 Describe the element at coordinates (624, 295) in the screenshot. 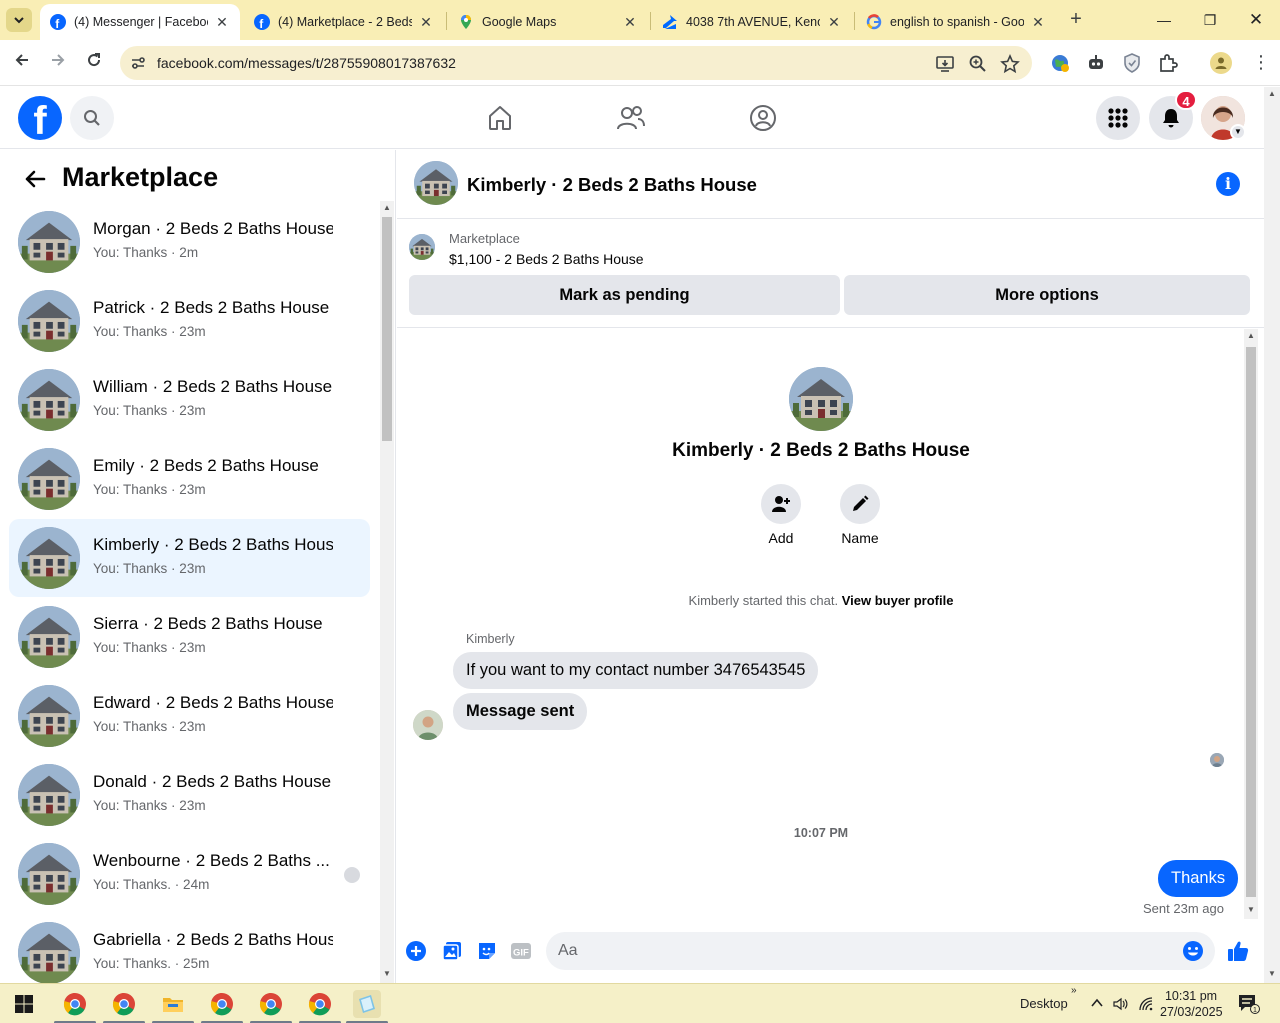

I see `mark-as-pending-button: Mark as pending` at that location.